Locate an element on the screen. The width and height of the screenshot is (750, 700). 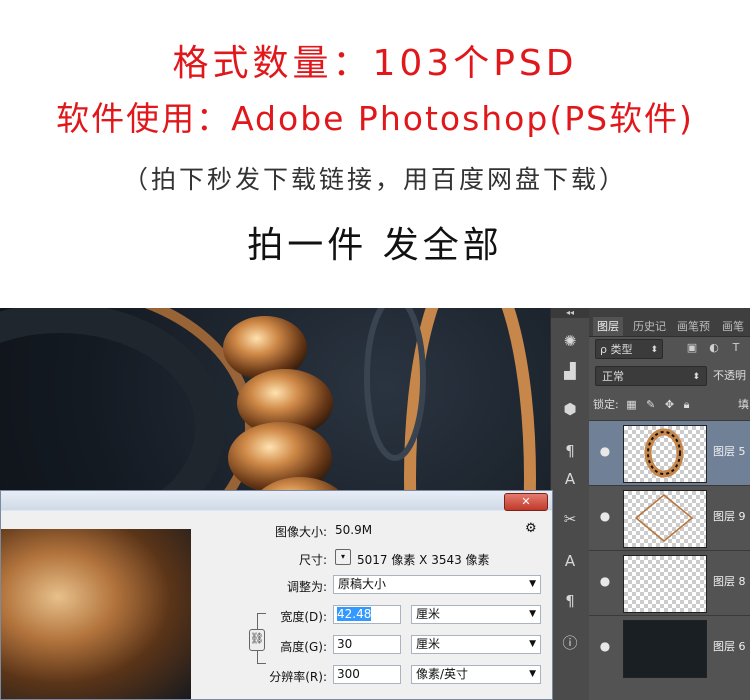
image-filter-icon: ▣ is located at coordinates (692, 348).